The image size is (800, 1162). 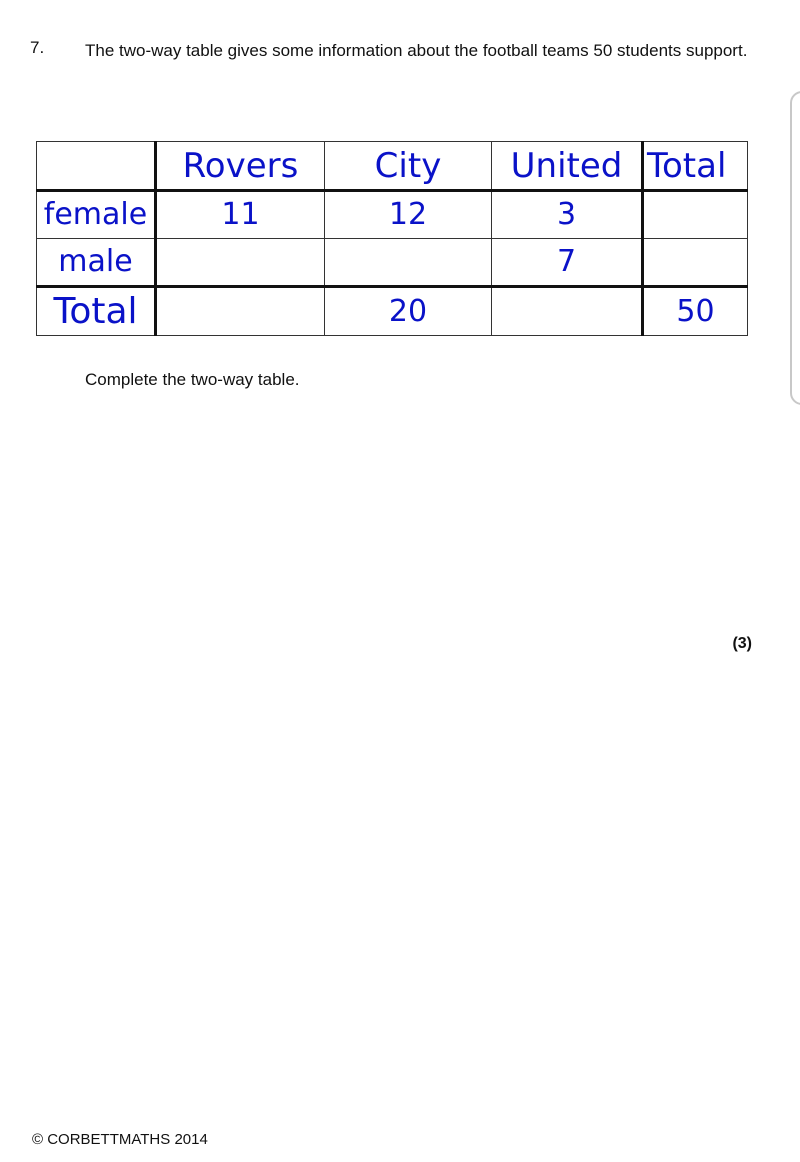 I want to click on marks-label: (3), so click(x=742, y=643).